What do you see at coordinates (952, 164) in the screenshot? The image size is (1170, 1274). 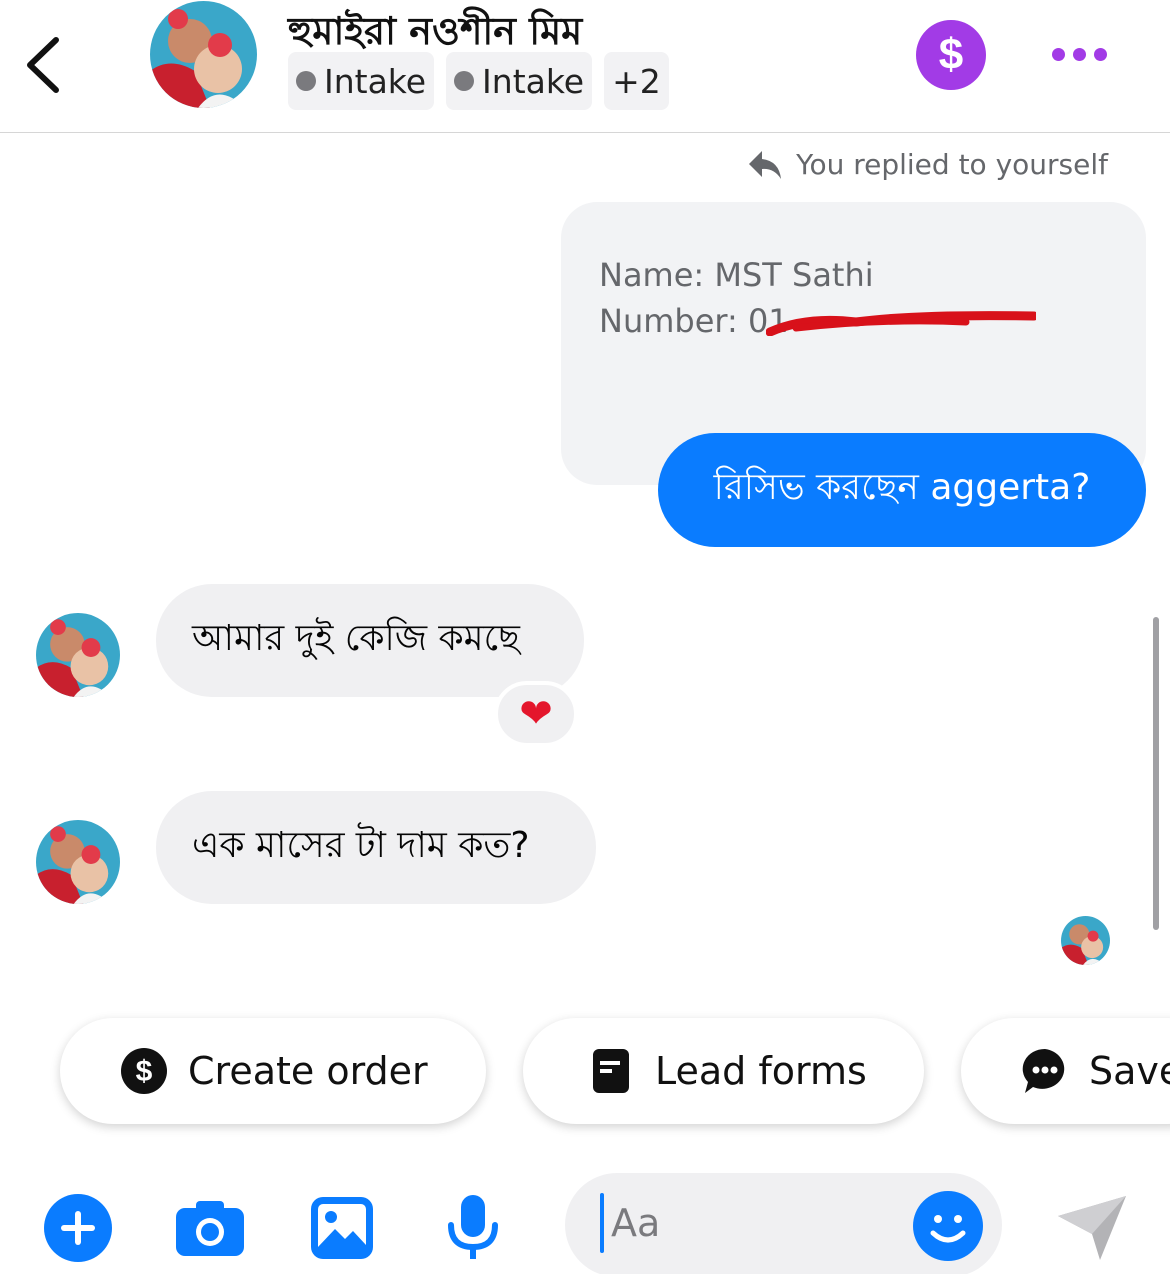 I see `reply-note-text: You replied to yourself` at bounding box center [952, 164].